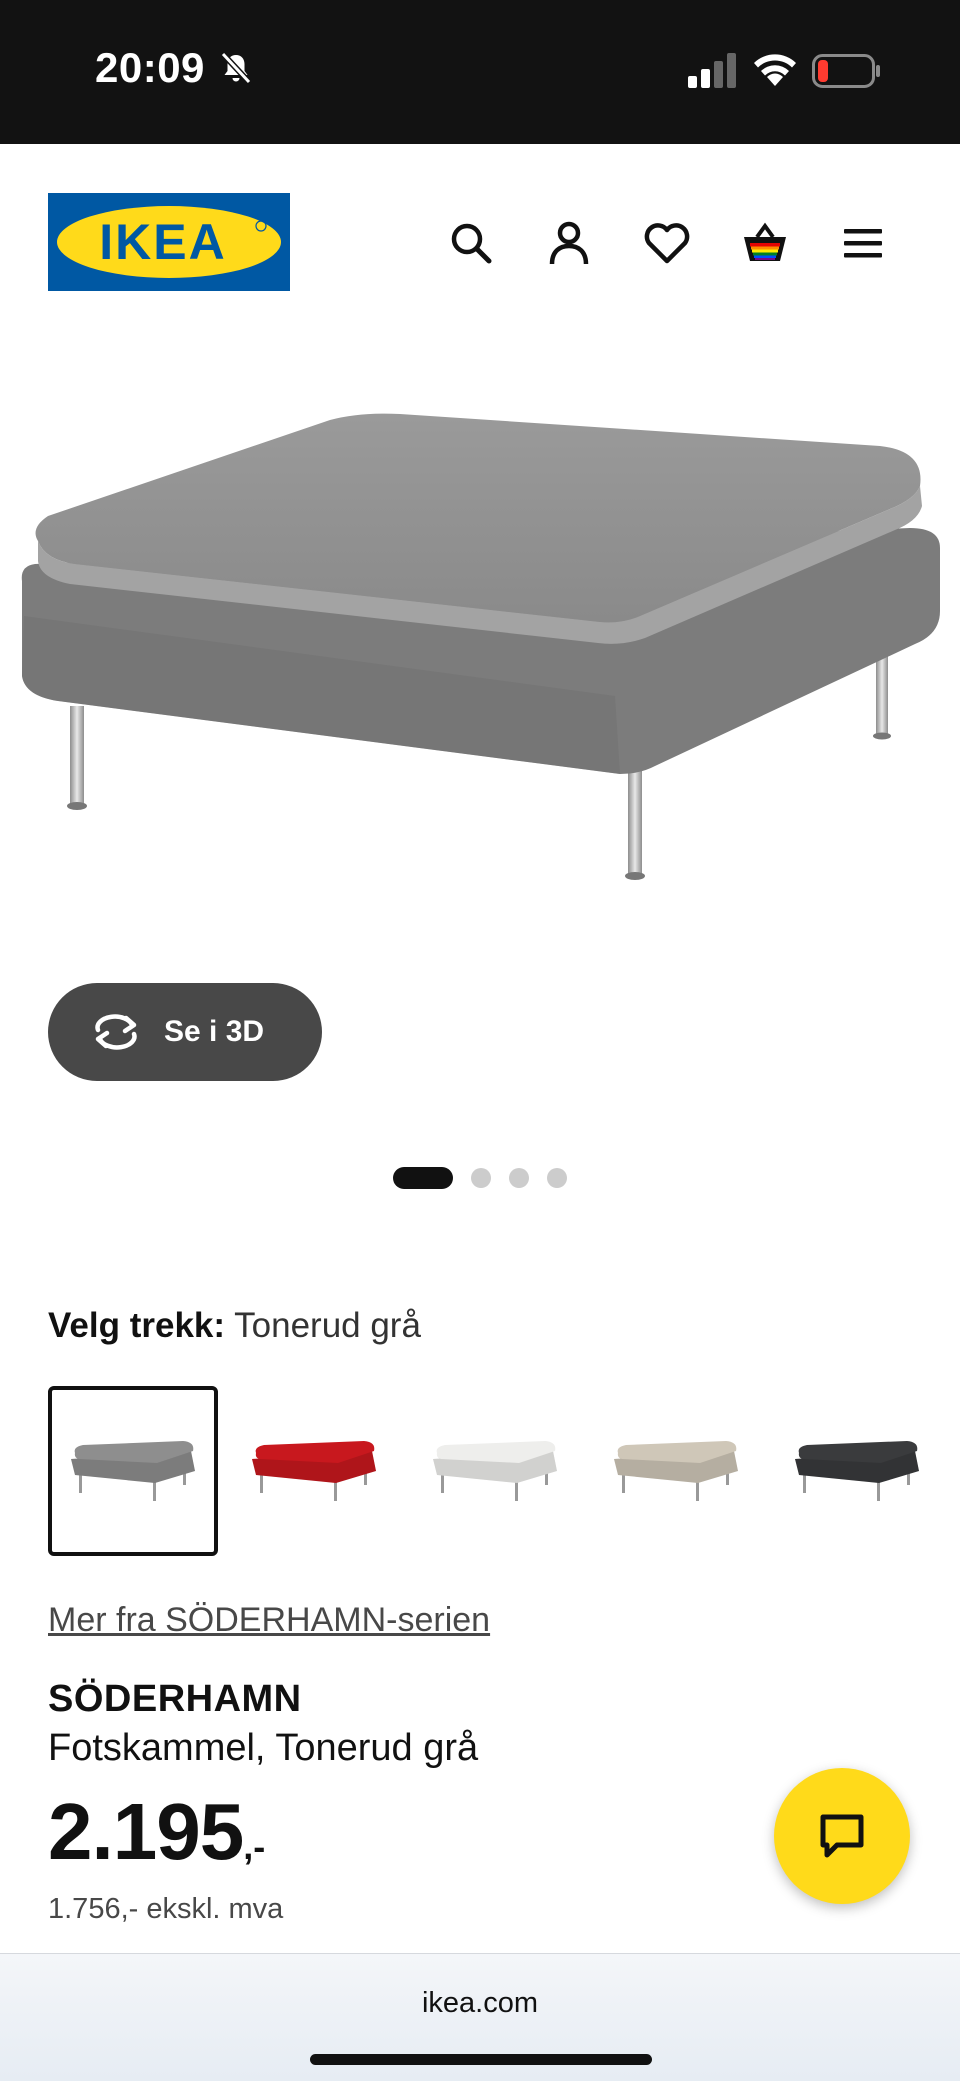 This screenshot has height=2081, width=960. I want to click on browser-url: ikea.com, so click(480, 2003).